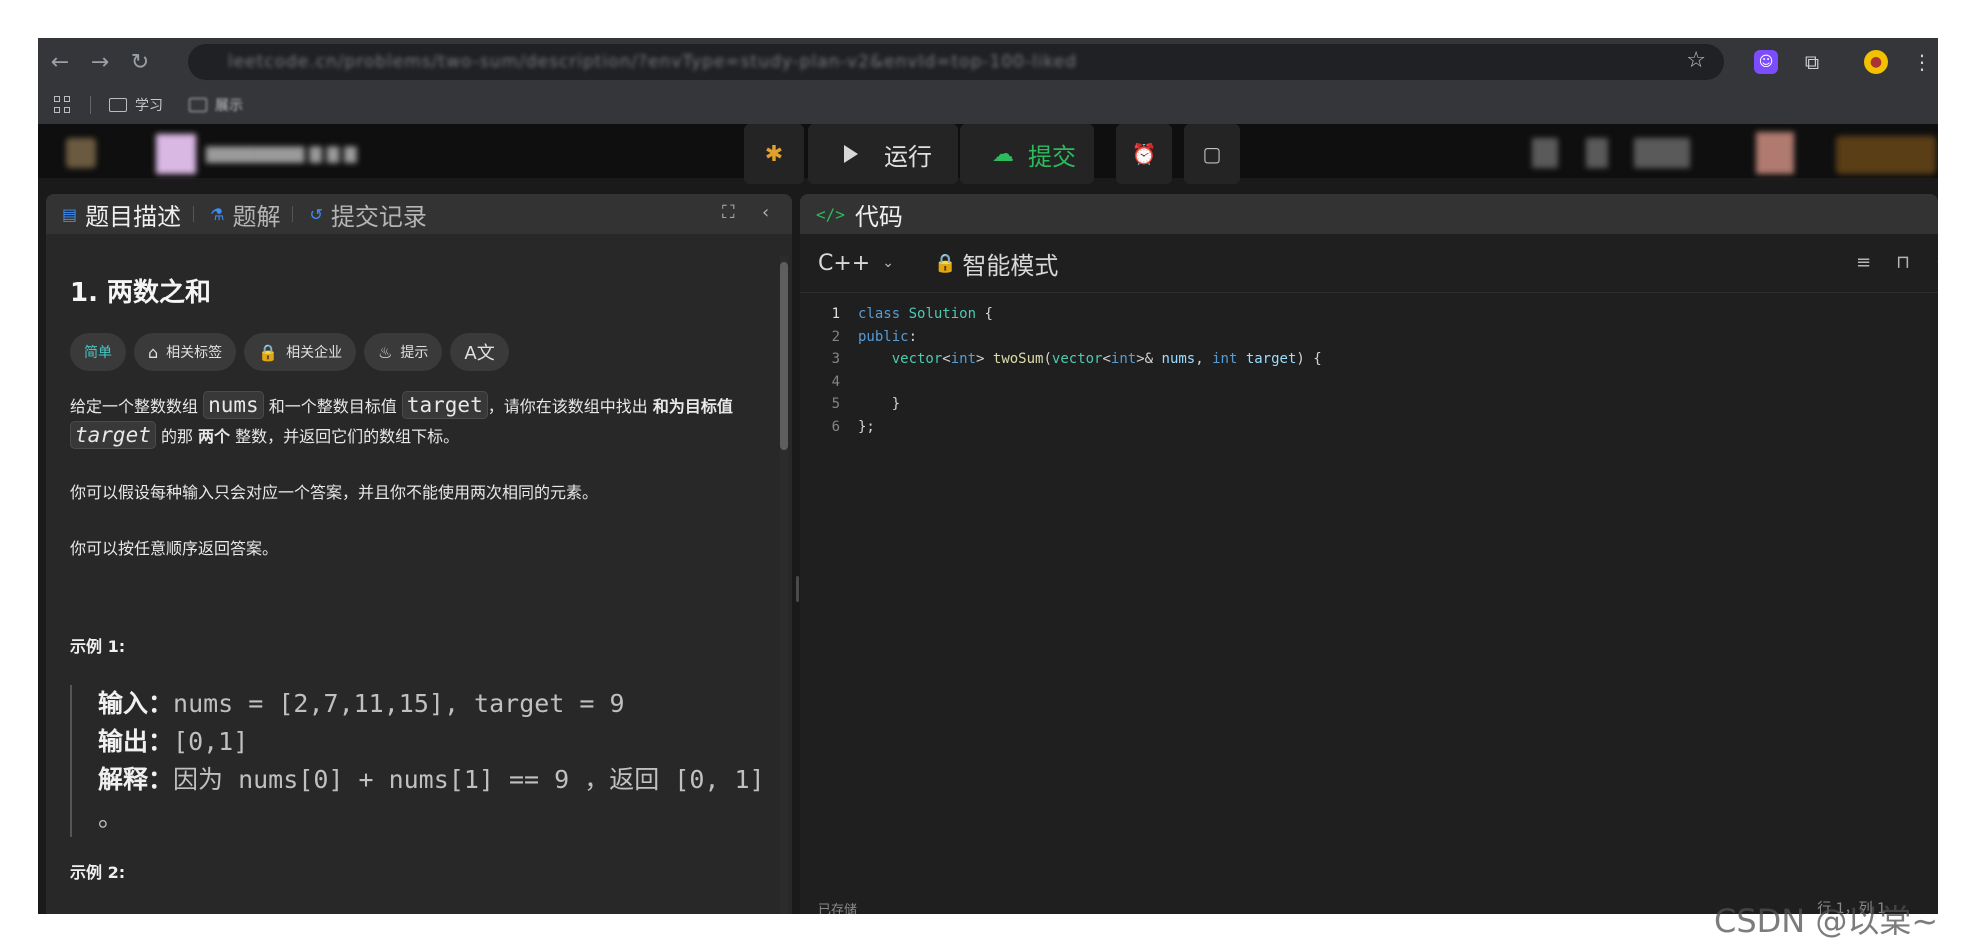 The width and height of the screenshot is (1976, 952). Describe the element at coordinates (838, 908) in the screenshot. I see `saved-status: 已存储` at that location.